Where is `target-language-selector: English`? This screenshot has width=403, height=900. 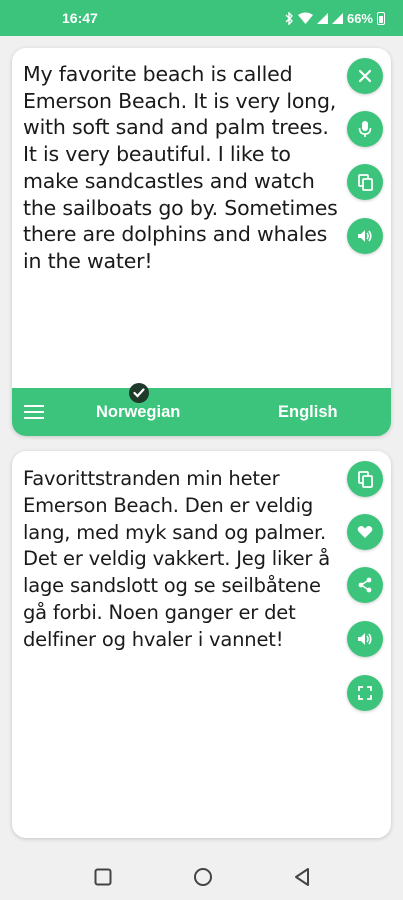
target-language-selector: English is located at coordinates (308, 412).